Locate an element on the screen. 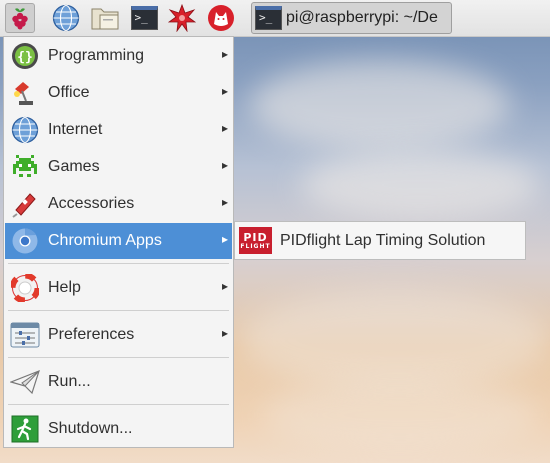 The height and width of the screenshot is (463, 550). terminal-task-button: >_ pi@raspberrypi: ~/De is located at coordinates (351, 18).